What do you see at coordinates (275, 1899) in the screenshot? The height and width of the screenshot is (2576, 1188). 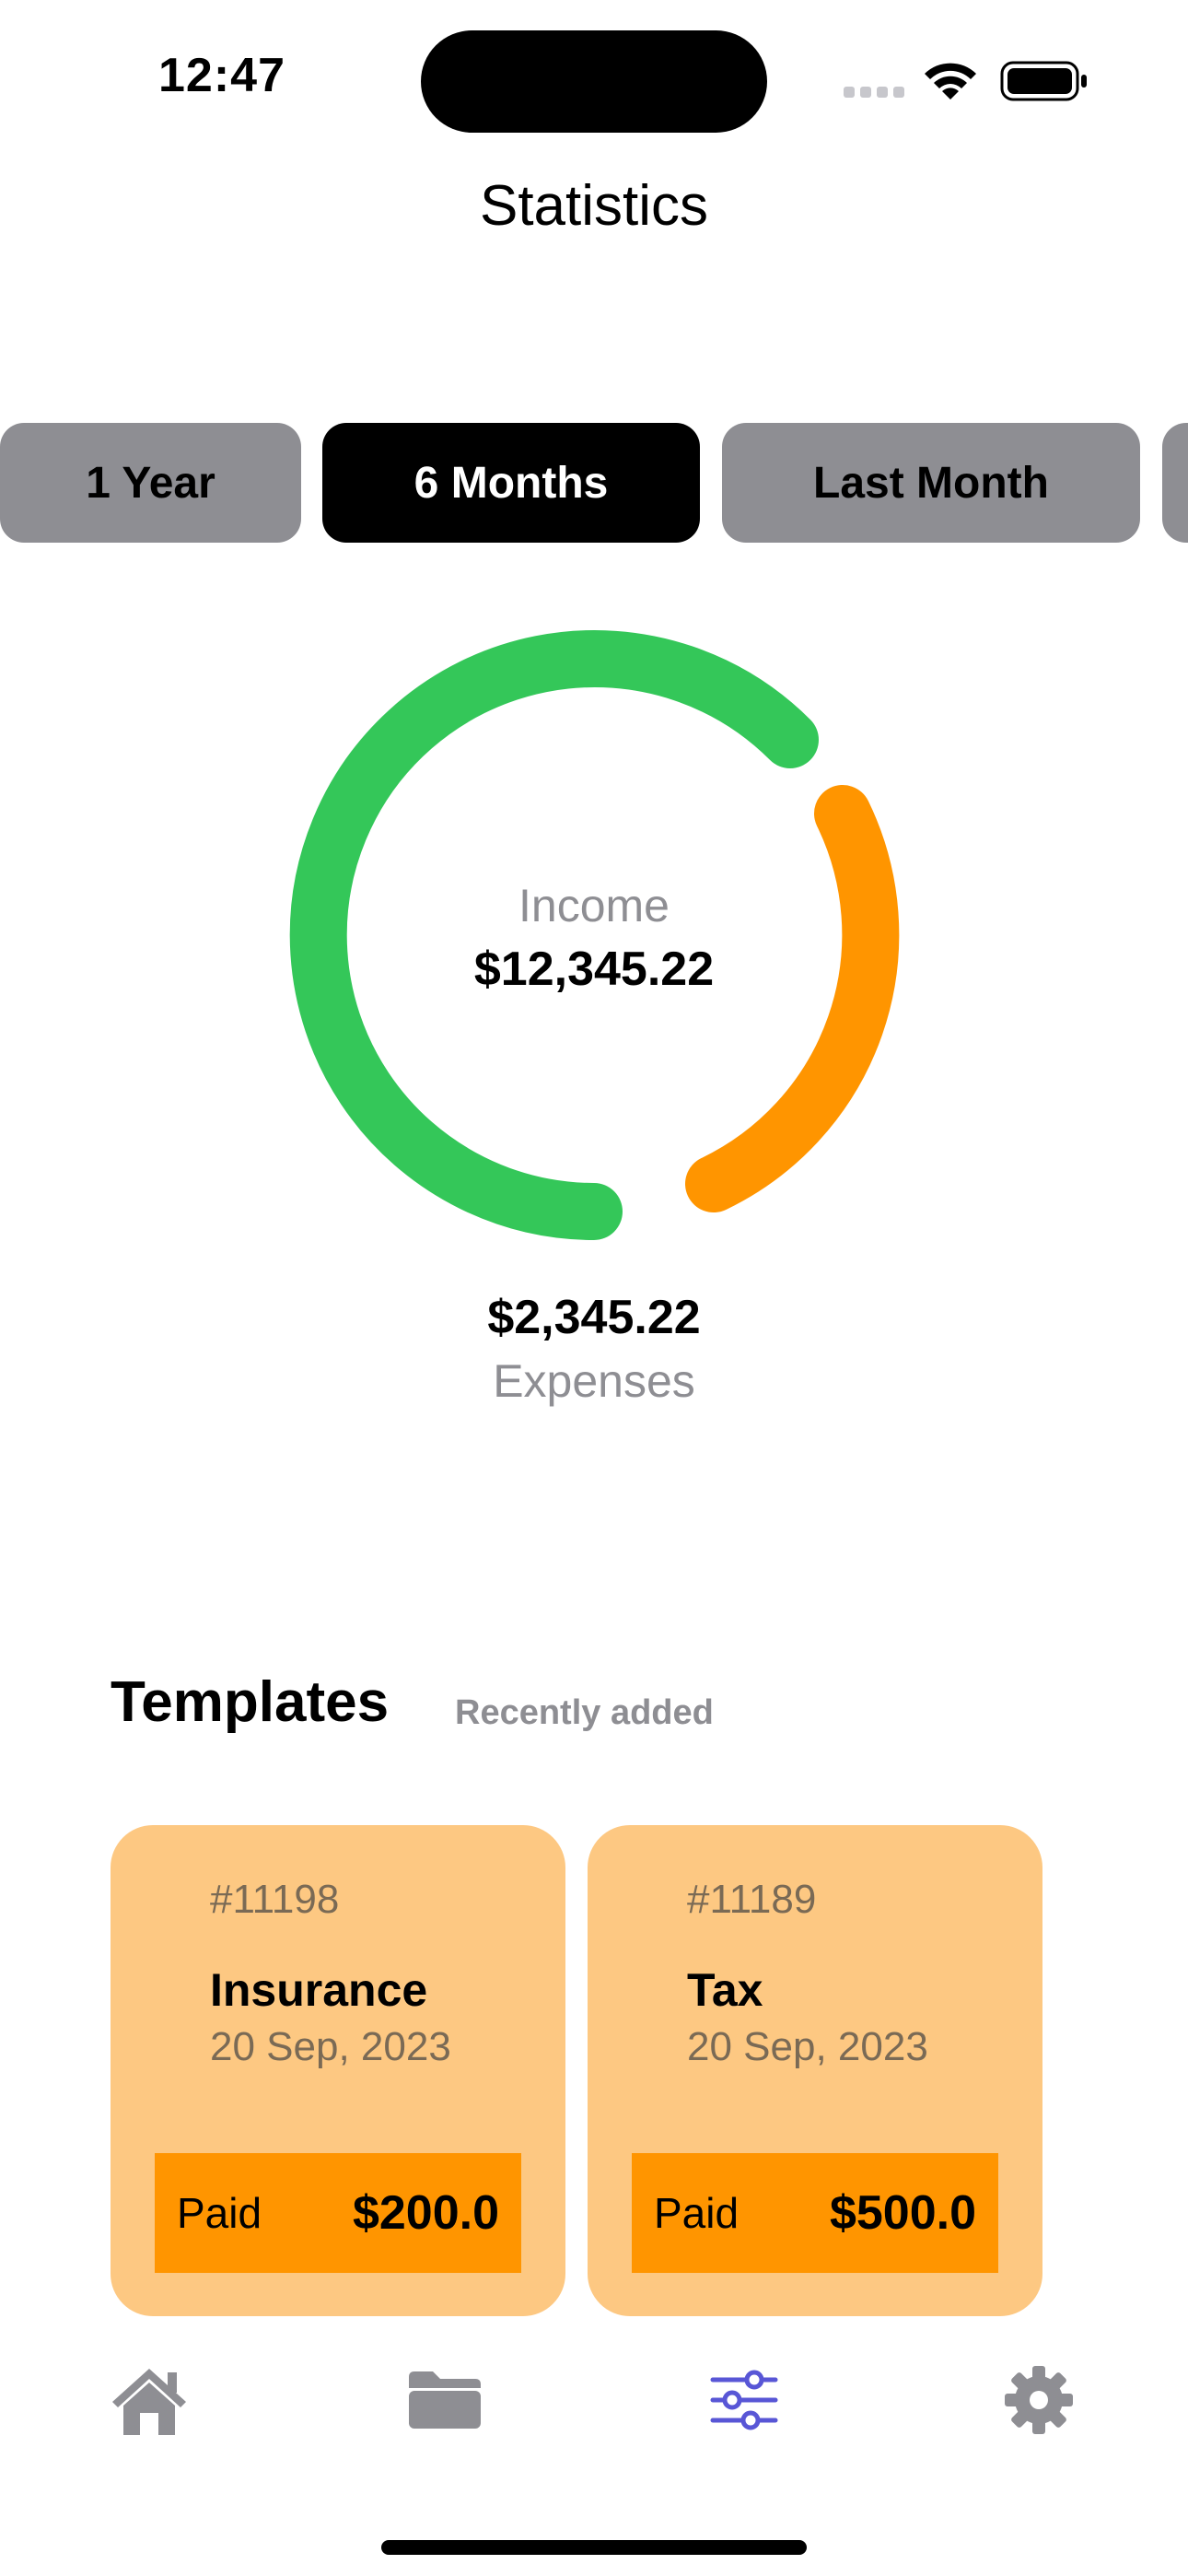 I see `template-id: #11198` at bounding box center [275, 1899].